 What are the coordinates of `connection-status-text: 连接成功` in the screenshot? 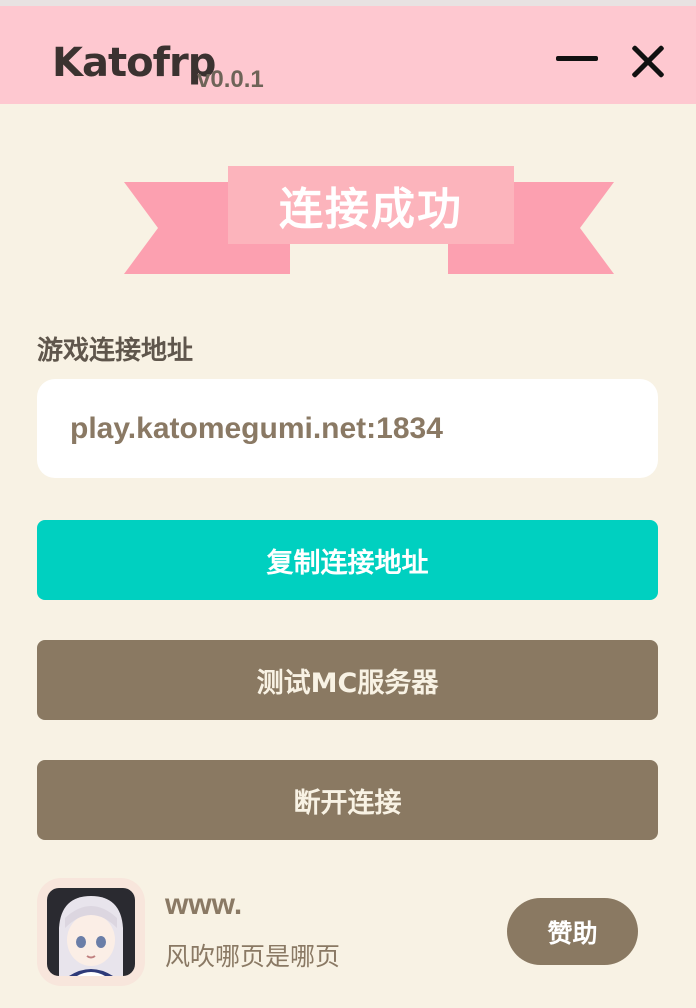 It's located at (371, 209).